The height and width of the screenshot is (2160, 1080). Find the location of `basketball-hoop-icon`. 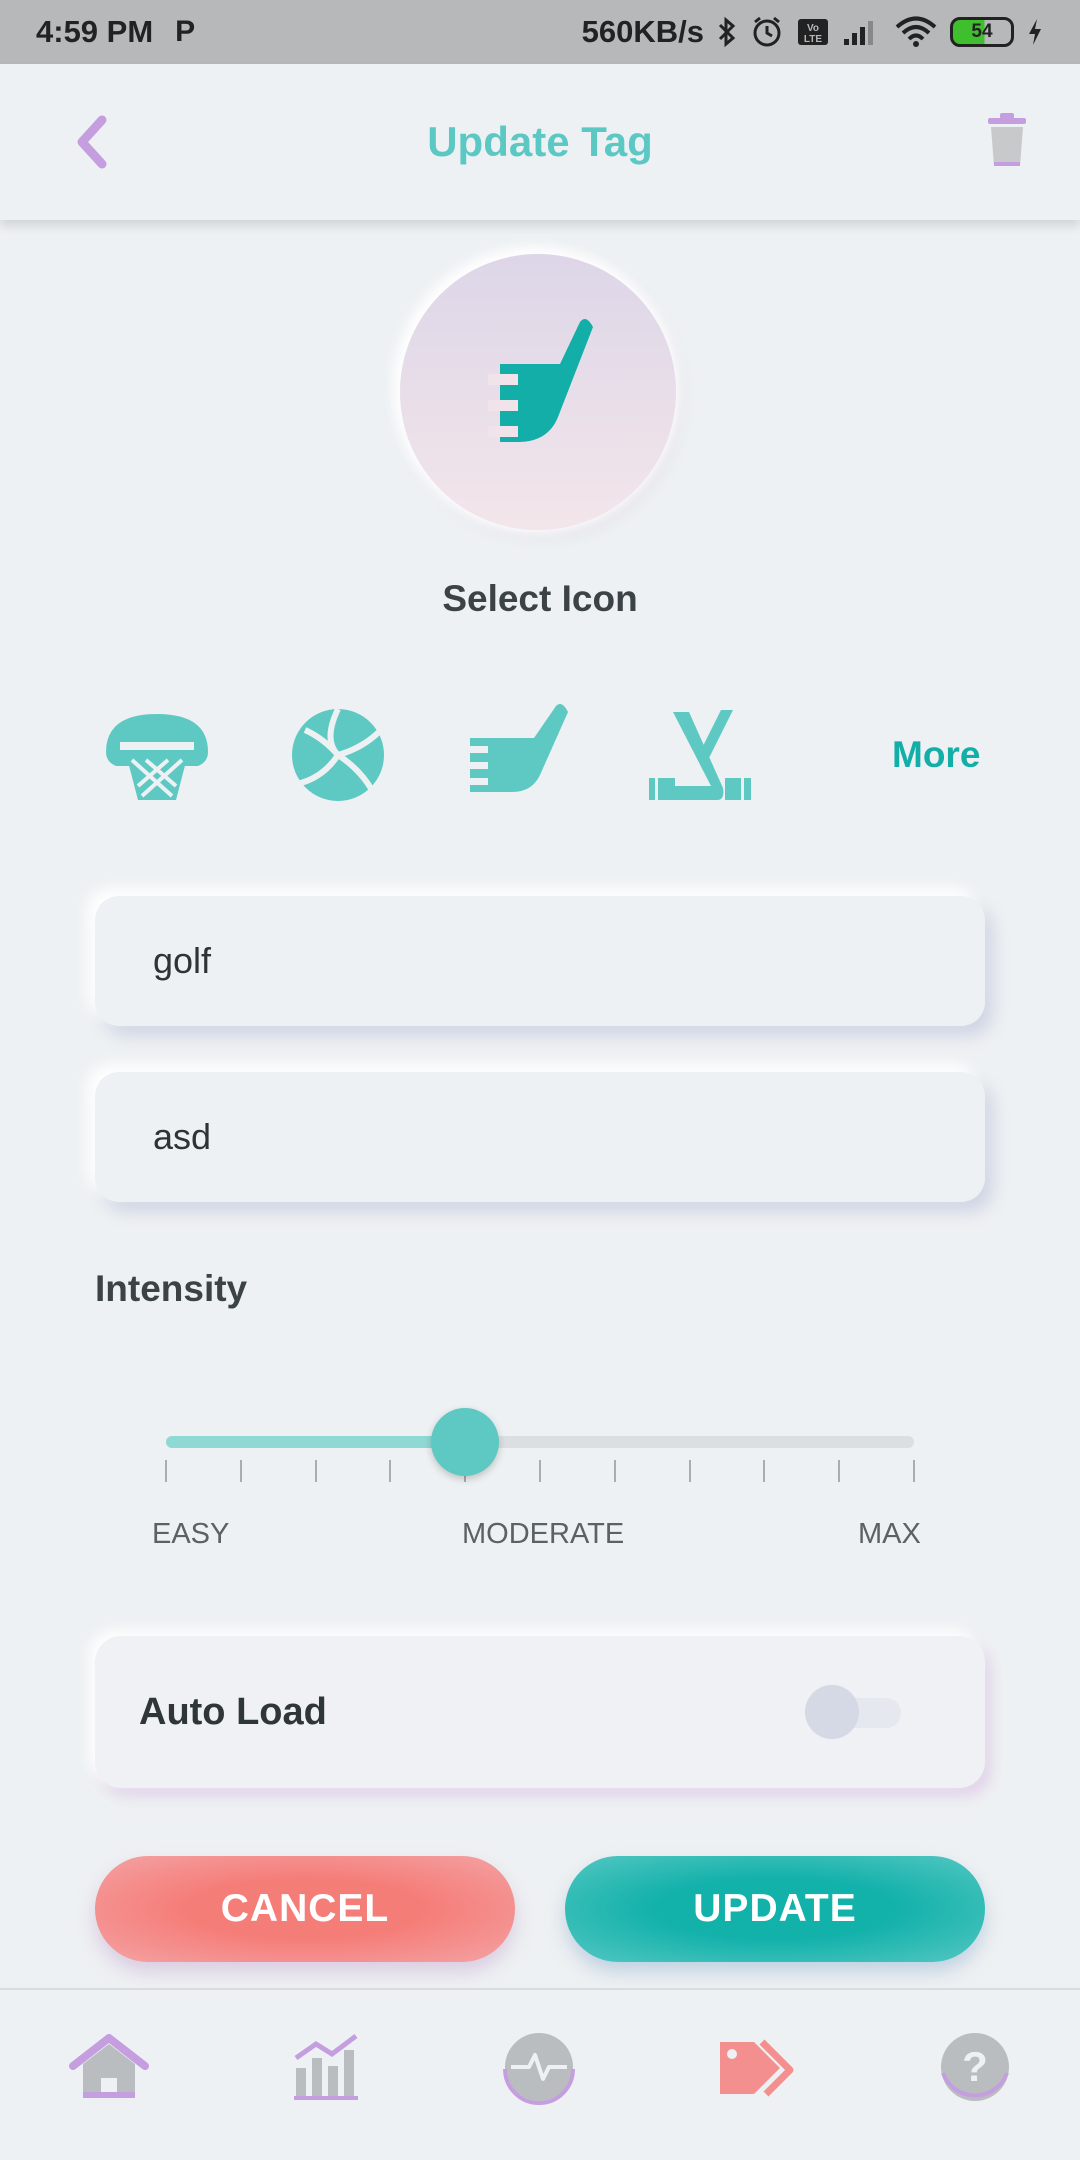

basketball-hoop-icon is located at coordinates (157, 755).